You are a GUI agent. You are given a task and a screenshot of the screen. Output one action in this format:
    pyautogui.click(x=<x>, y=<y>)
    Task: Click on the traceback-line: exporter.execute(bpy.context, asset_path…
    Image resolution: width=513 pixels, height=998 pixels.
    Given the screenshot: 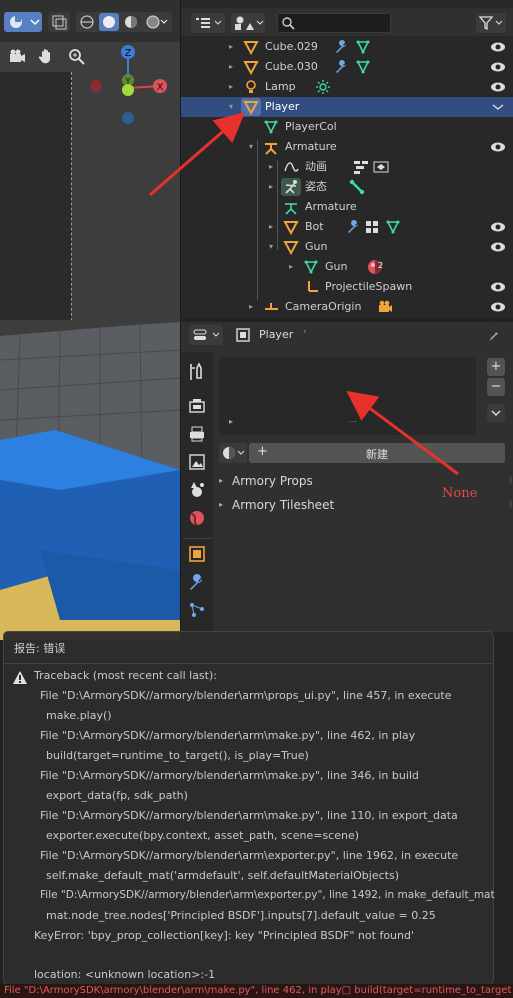 What is the action you would take?
    pyautogui.click(x=203, y=835)
    